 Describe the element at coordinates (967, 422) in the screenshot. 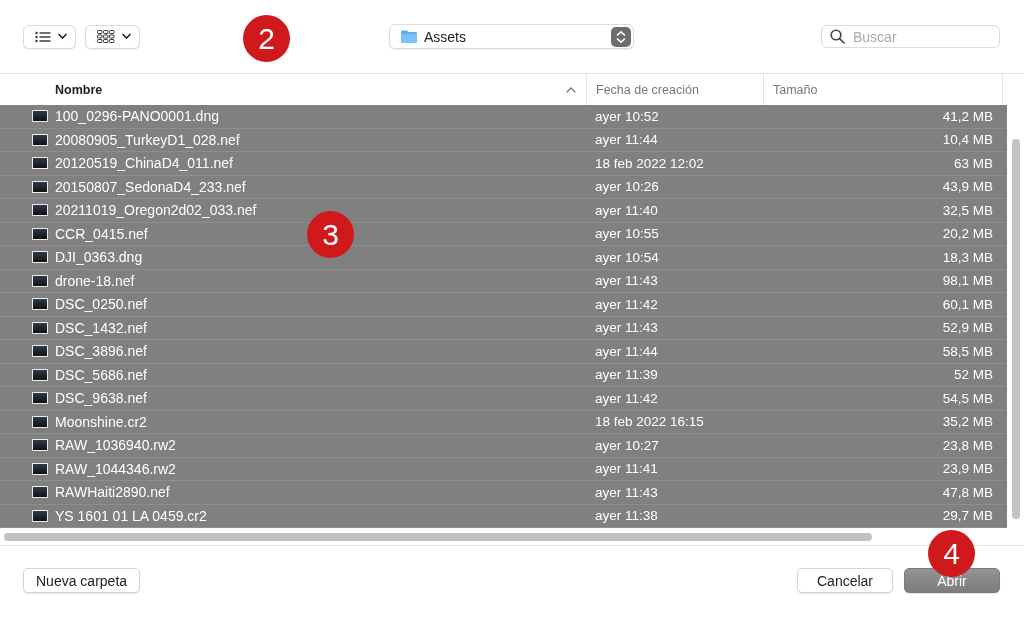

I see `file-size: 35,2 MB` at that location.